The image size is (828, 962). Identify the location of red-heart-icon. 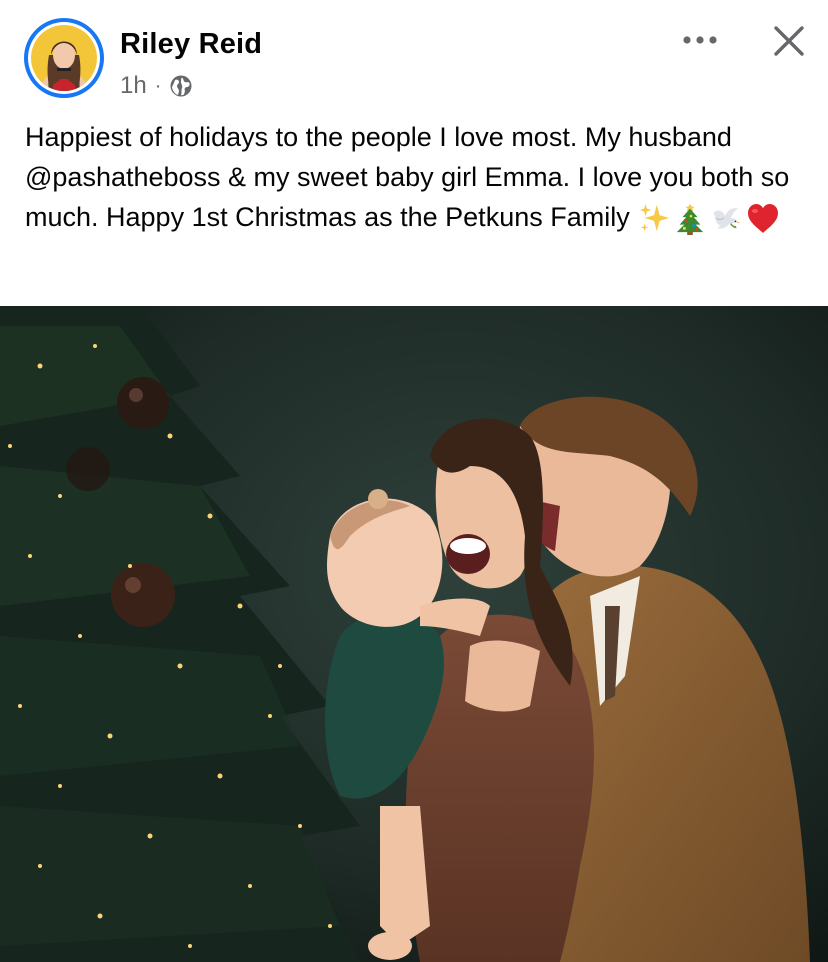
(762, 218).